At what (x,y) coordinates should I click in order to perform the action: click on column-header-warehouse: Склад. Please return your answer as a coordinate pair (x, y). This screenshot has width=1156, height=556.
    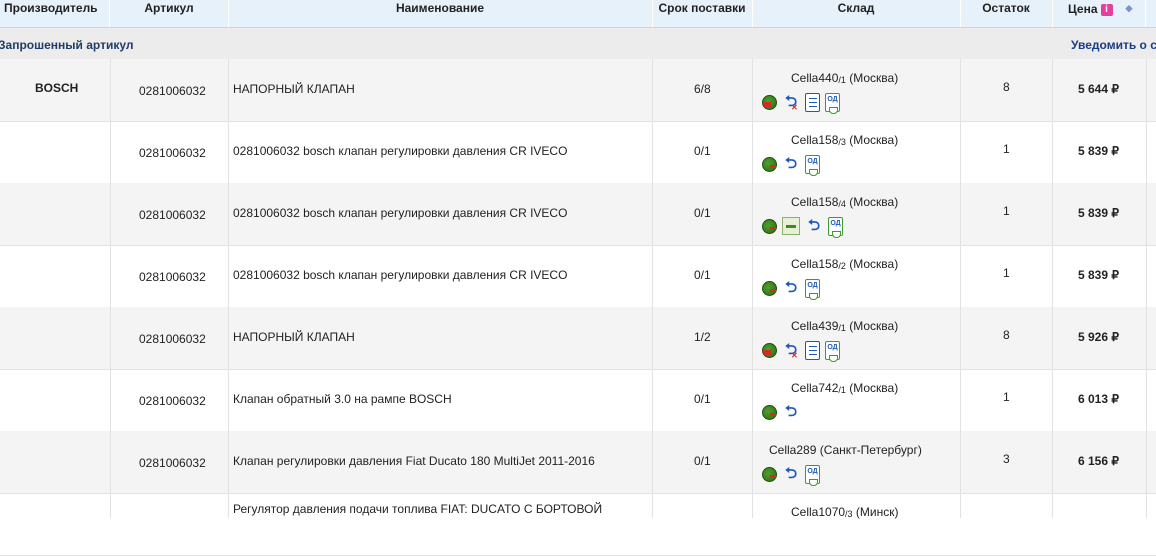
    Looking at the image, I should click on (856, 13).